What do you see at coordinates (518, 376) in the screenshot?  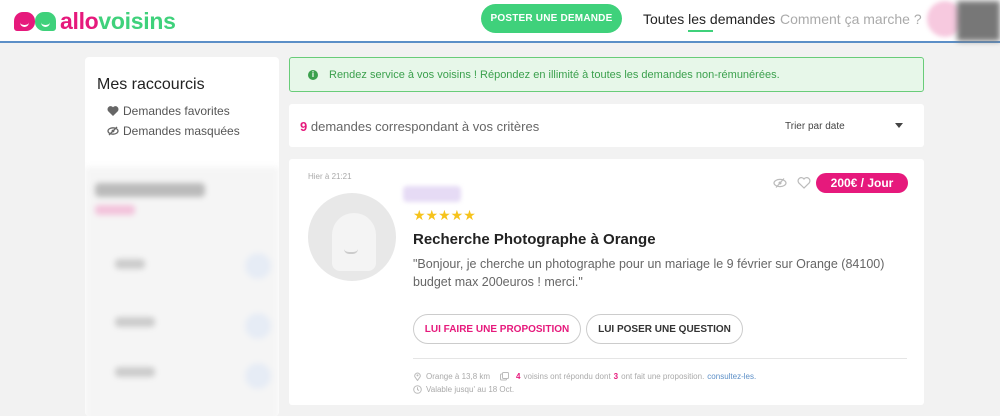 I see `responses-count: 4` at bounding box center [518, 376].